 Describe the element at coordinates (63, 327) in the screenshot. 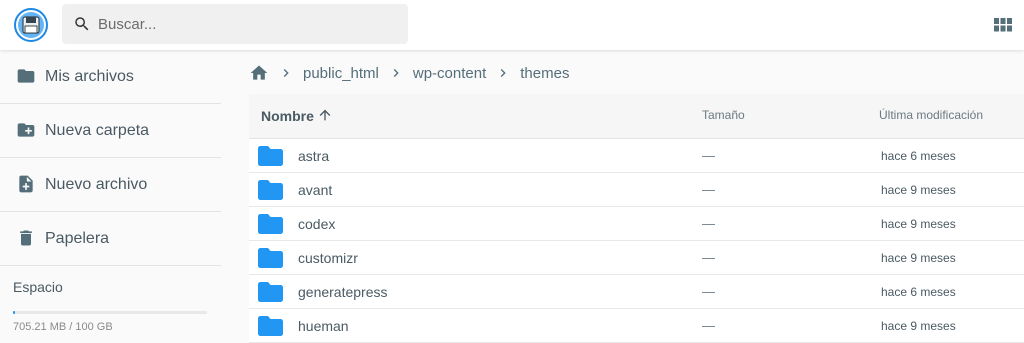

I see `storage-usage: 705.21 MB / 100 GB` at that location.